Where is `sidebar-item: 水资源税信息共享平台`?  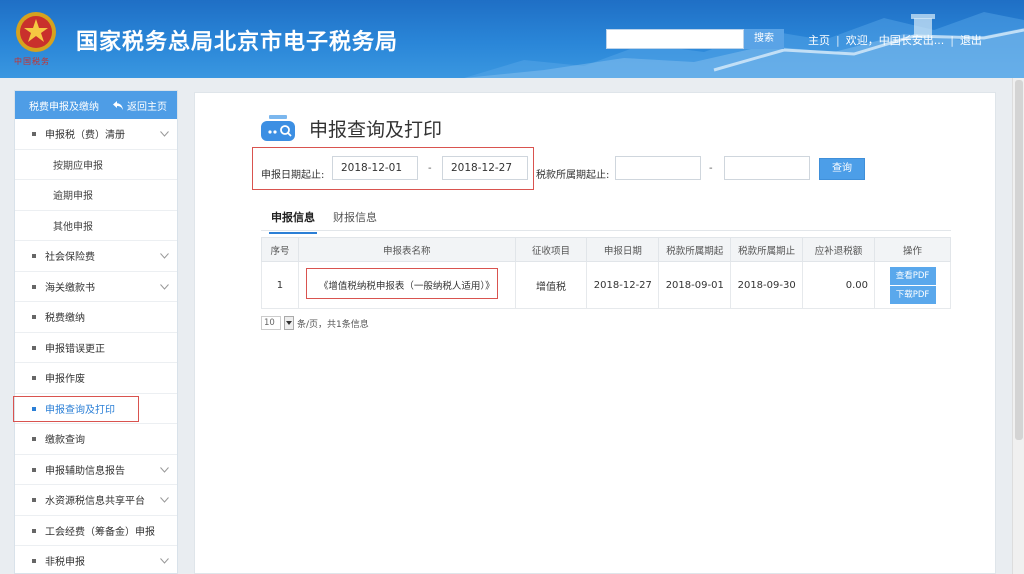 sidebar-item: 水资源税信息共享平台 is located at coordinates (96, 500).